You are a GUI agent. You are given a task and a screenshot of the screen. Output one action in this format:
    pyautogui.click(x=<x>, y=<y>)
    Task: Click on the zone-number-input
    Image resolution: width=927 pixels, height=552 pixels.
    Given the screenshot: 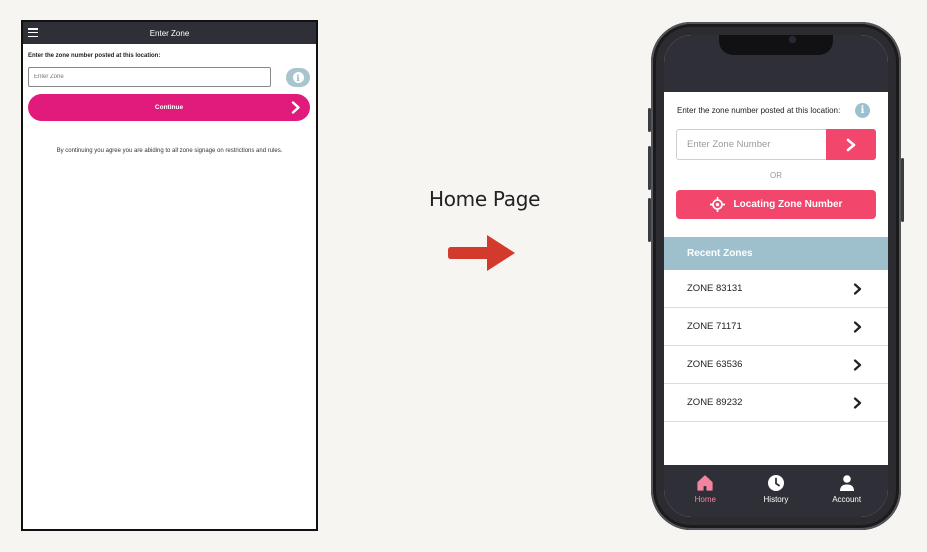 What is the action you would take?
    pyautogui.click(x=751, y=144)
    